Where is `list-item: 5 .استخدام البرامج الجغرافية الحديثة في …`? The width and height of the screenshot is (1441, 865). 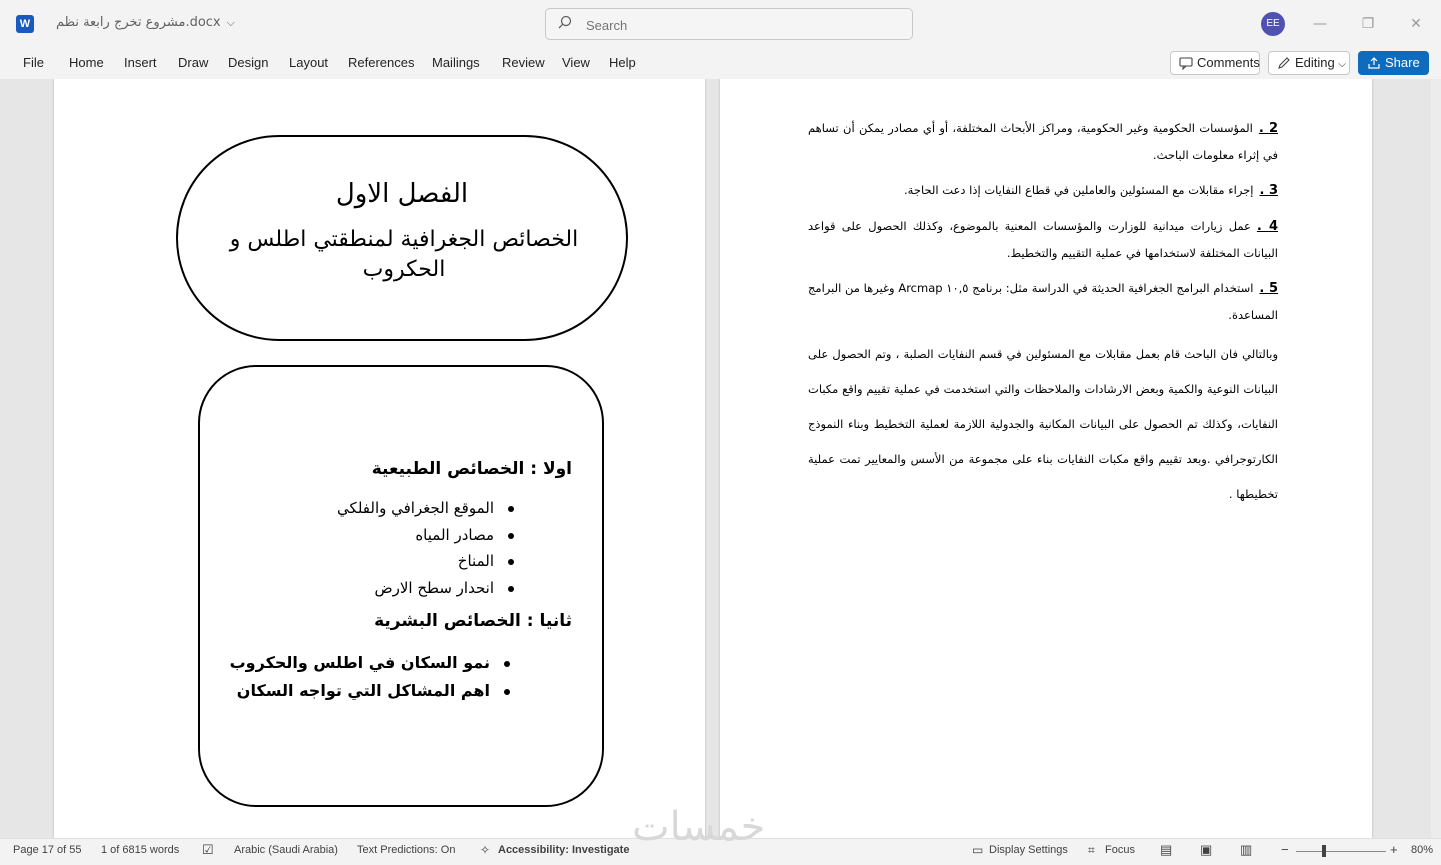
list-item: 5 .استخدام البرامج الجغرافية الحديثة في … is located at coordinates (1043, 302).